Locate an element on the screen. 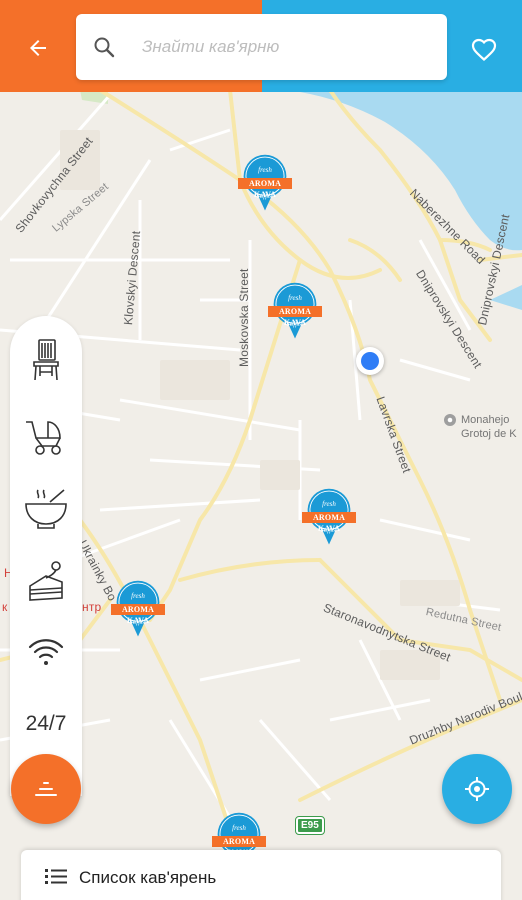 The width and height of the screenshot is (522, 900). top-app-bar is located at coordinates (261, 46).